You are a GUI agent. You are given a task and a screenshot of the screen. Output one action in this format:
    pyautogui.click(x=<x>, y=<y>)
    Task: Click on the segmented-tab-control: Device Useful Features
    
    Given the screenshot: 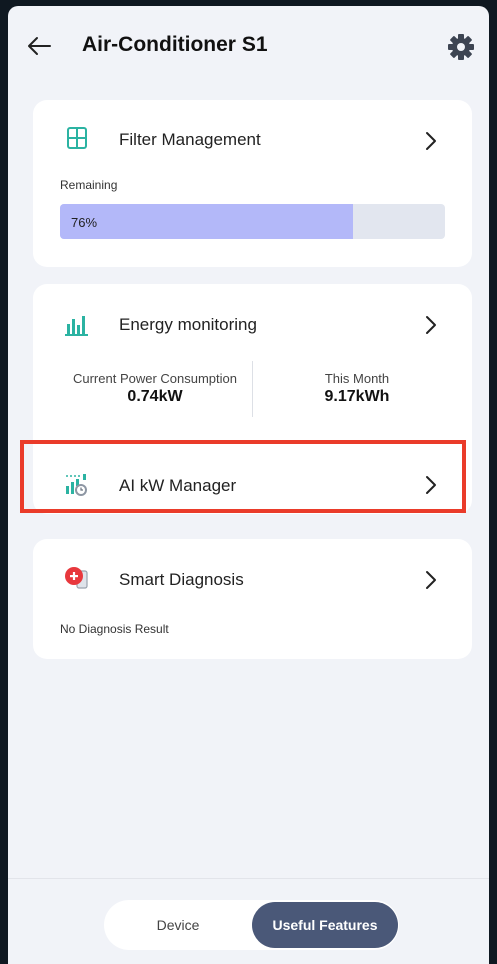 What is the action you would take?
    pyautogui.click(x=251, y=925)
    